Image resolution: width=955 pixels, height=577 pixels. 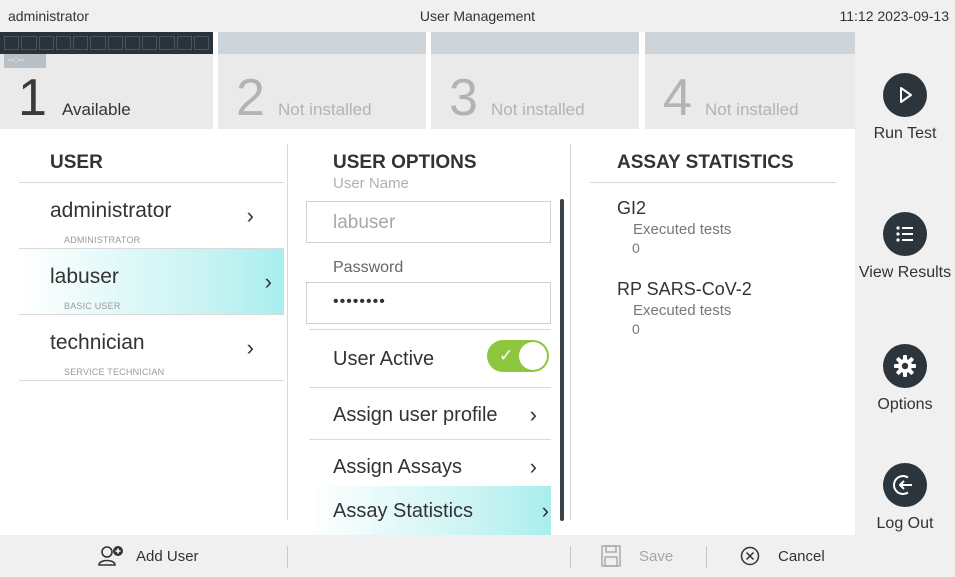 I want to click on module-1-status-strip, so click(x=106, y=43).